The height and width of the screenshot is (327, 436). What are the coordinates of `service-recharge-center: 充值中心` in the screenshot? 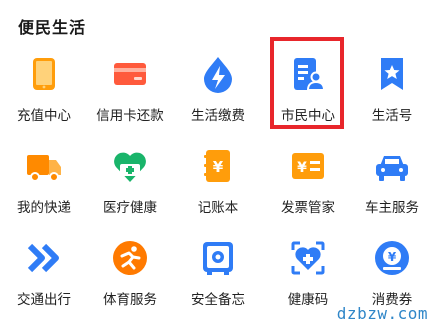 It's located at (44, 93).